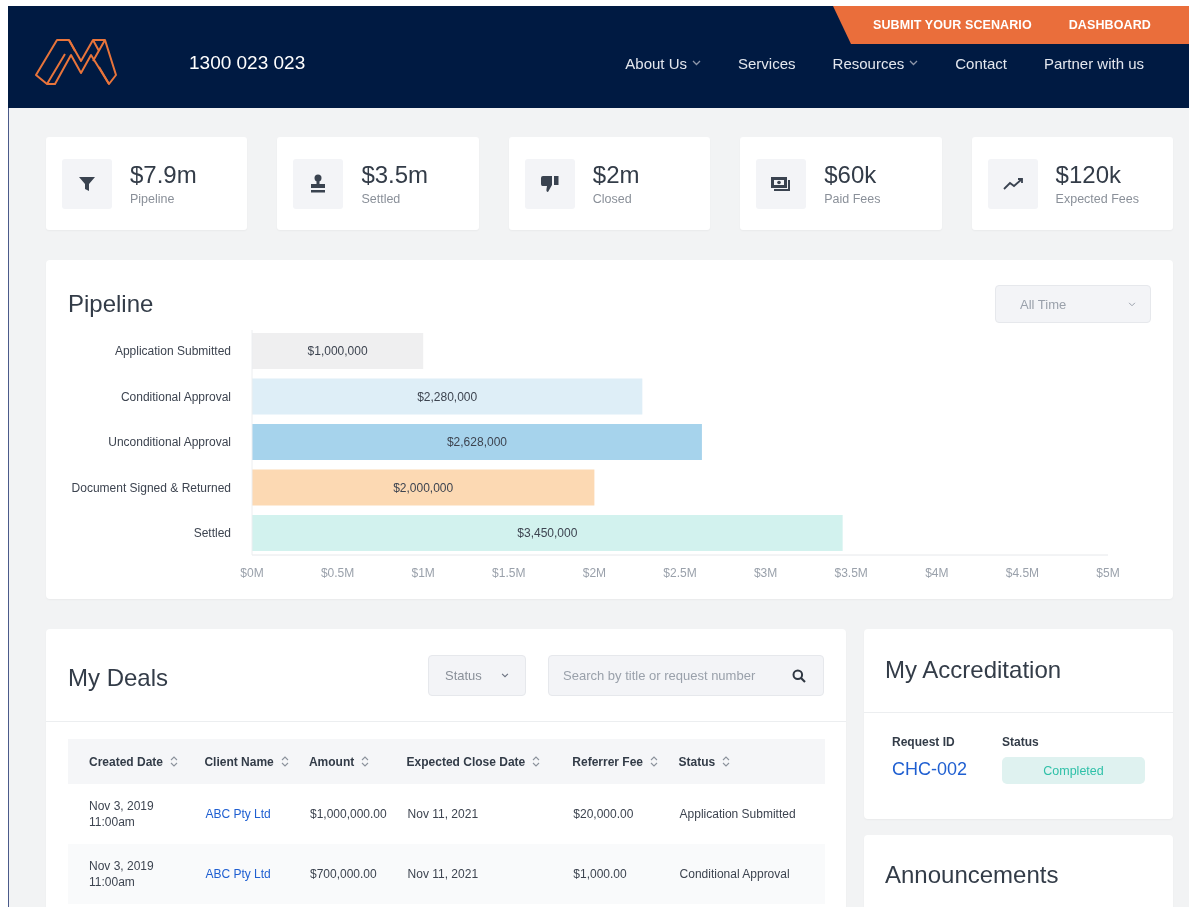  I want to click on column-header: Expected Close Date, so click(473, 761).